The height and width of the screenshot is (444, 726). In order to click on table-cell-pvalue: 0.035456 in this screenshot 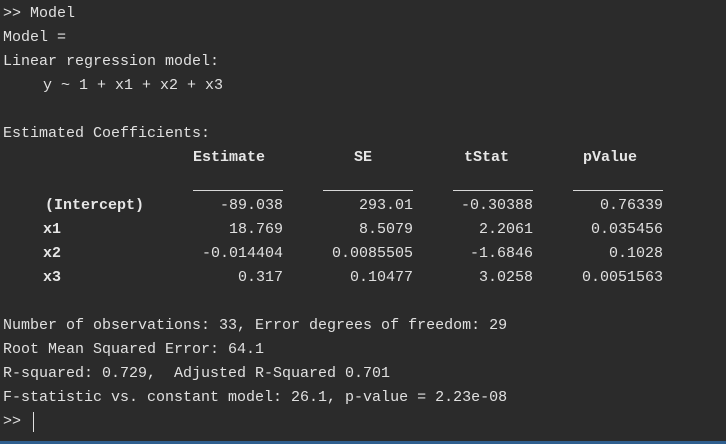, I will do `click(626, 229)`.